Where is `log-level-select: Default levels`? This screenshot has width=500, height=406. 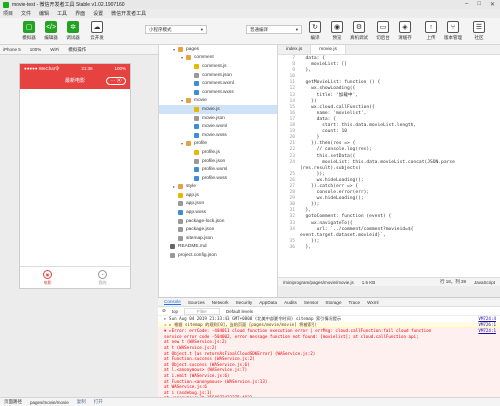 log-level-select: Default levels is located at coordinates (239, 311).